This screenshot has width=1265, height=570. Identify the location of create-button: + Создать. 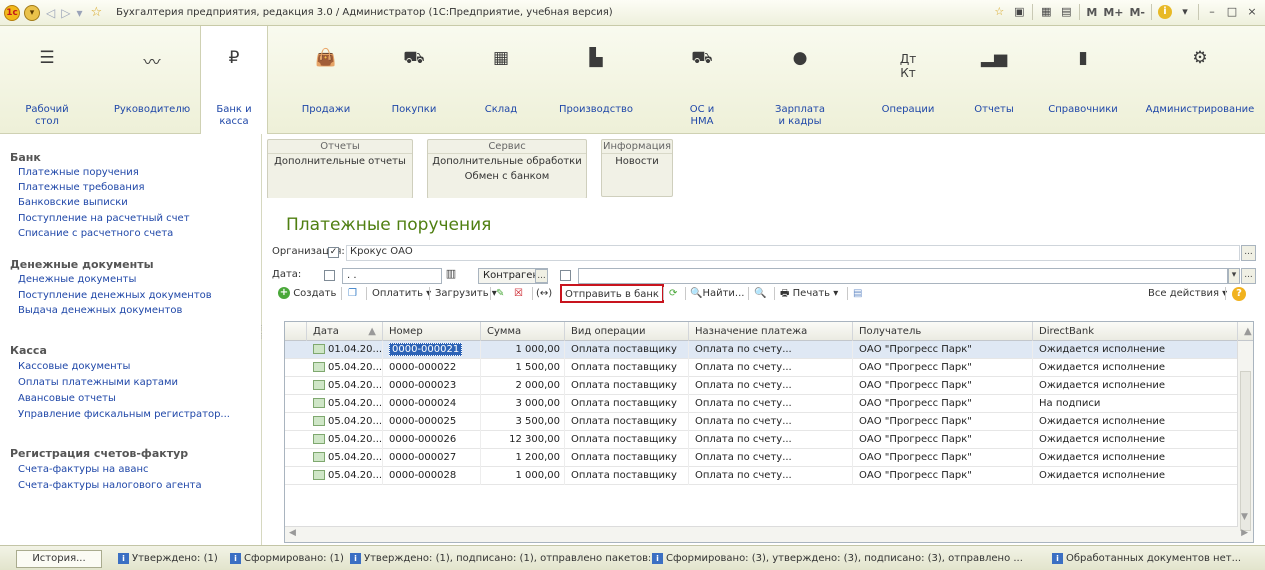
(307, 294).